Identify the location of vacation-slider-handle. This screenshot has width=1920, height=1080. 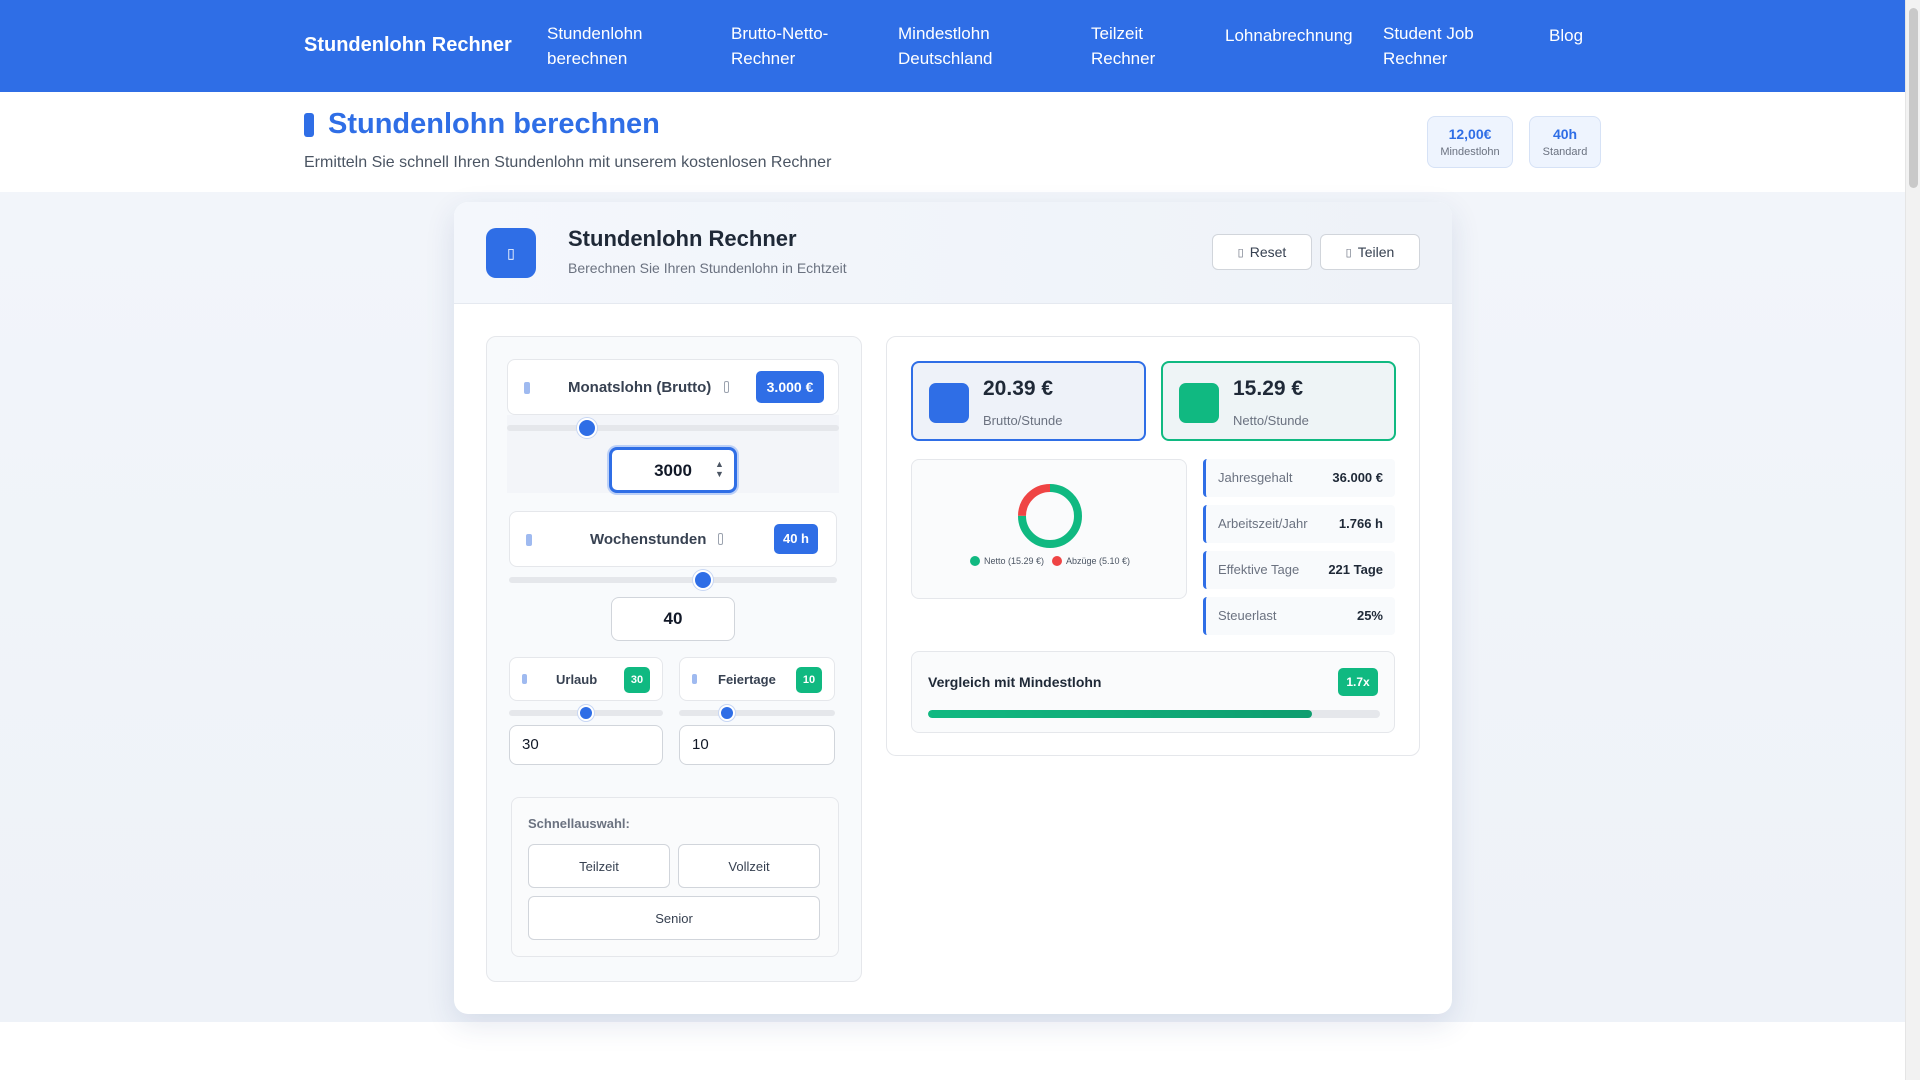
(586, 713).